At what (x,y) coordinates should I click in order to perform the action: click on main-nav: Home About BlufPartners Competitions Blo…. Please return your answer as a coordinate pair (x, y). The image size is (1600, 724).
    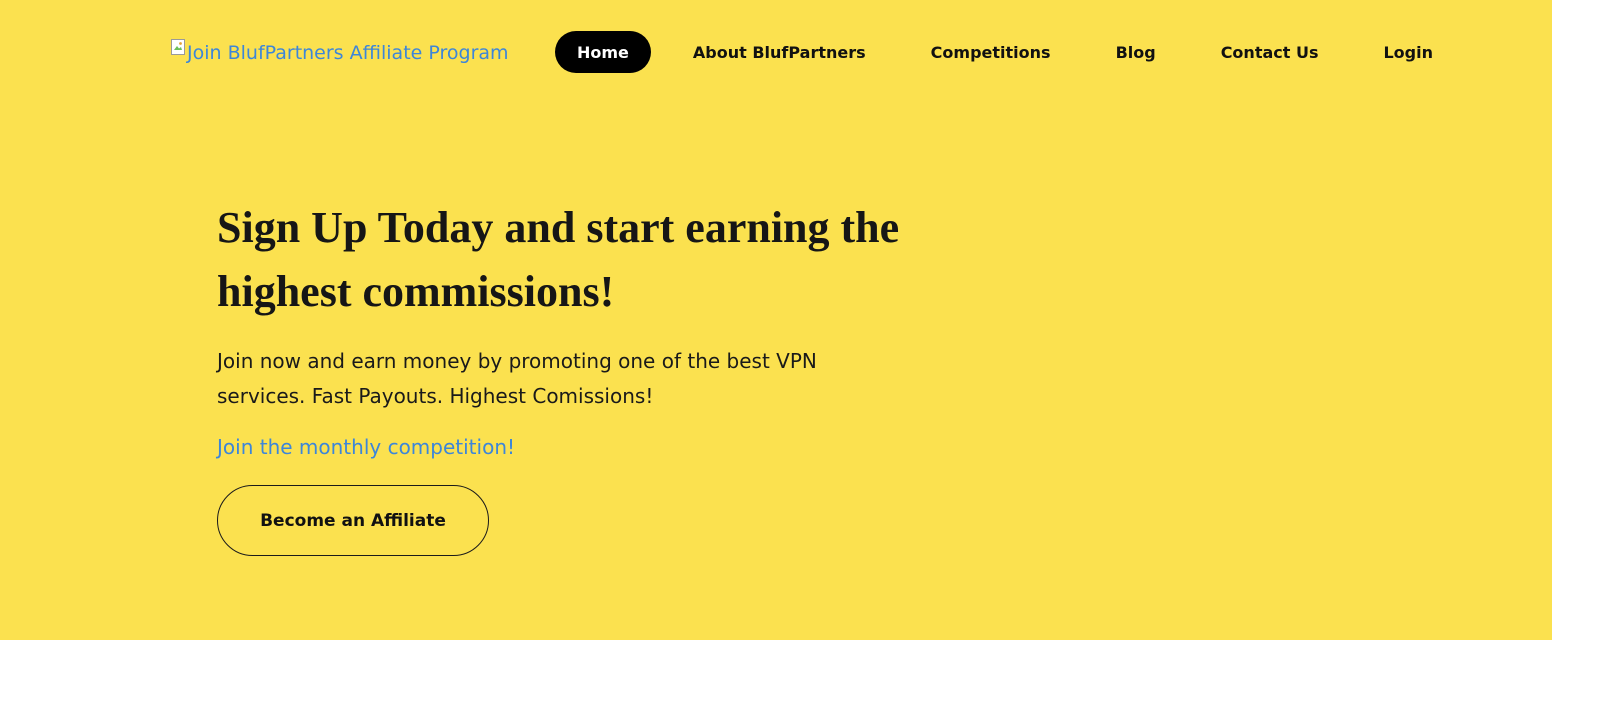
    Looking at the image, I should click on (994, 52).